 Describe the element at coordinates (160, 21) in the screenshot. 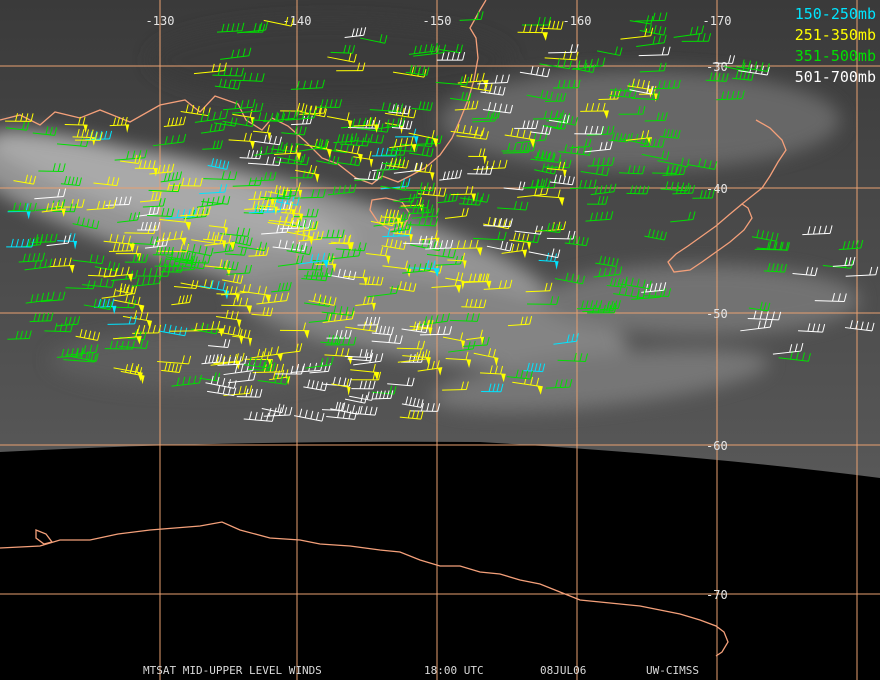

I see `lon-label-130: -130` at that location.